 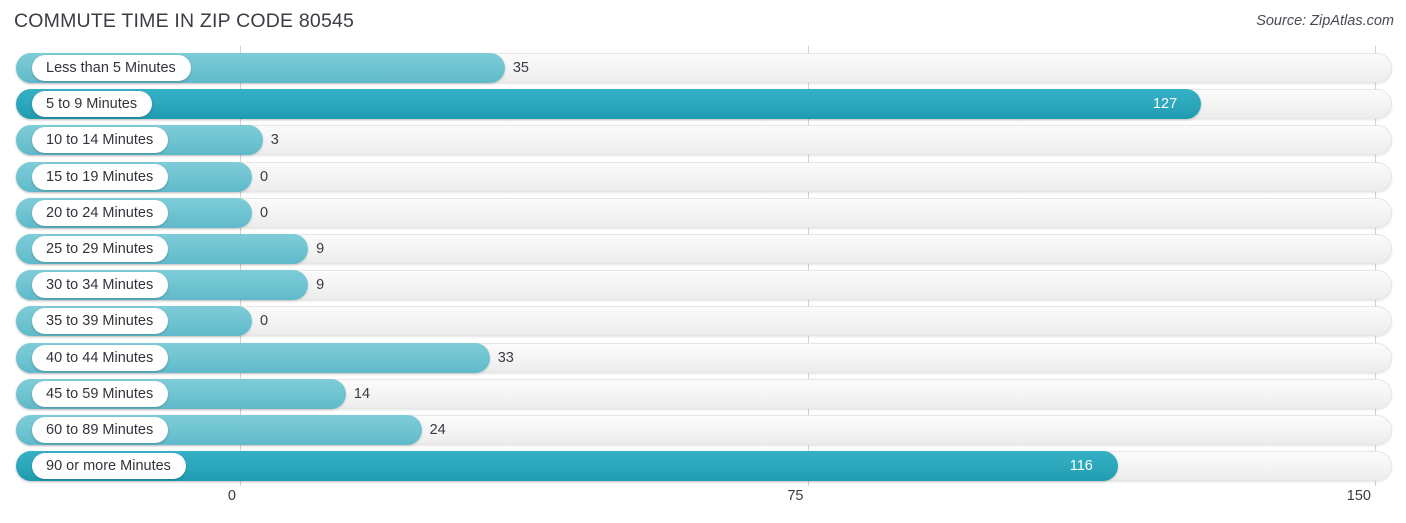 I want to click on bar-category-label: Less than 5 Minutes, so click(x=111, y=68).